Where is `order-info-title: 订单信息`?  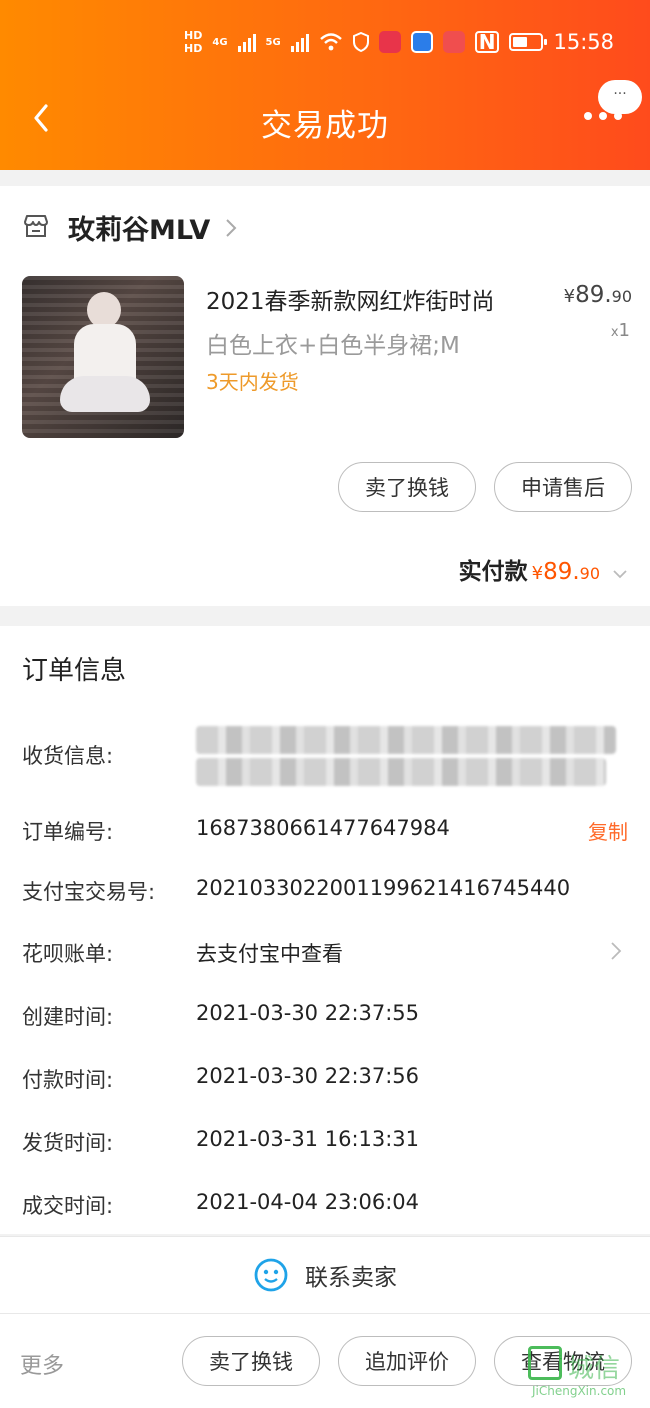
order-info-title: 订单信息 is located at coordinates (74, 671).